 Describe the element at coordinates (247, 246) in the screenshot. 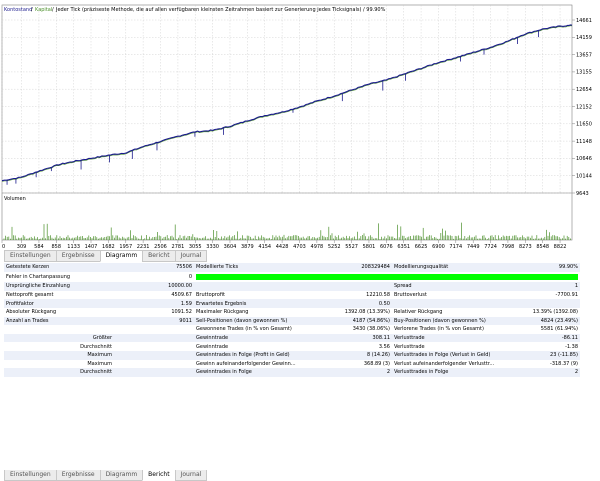

I see `x-tick-label: 3879` at that location.